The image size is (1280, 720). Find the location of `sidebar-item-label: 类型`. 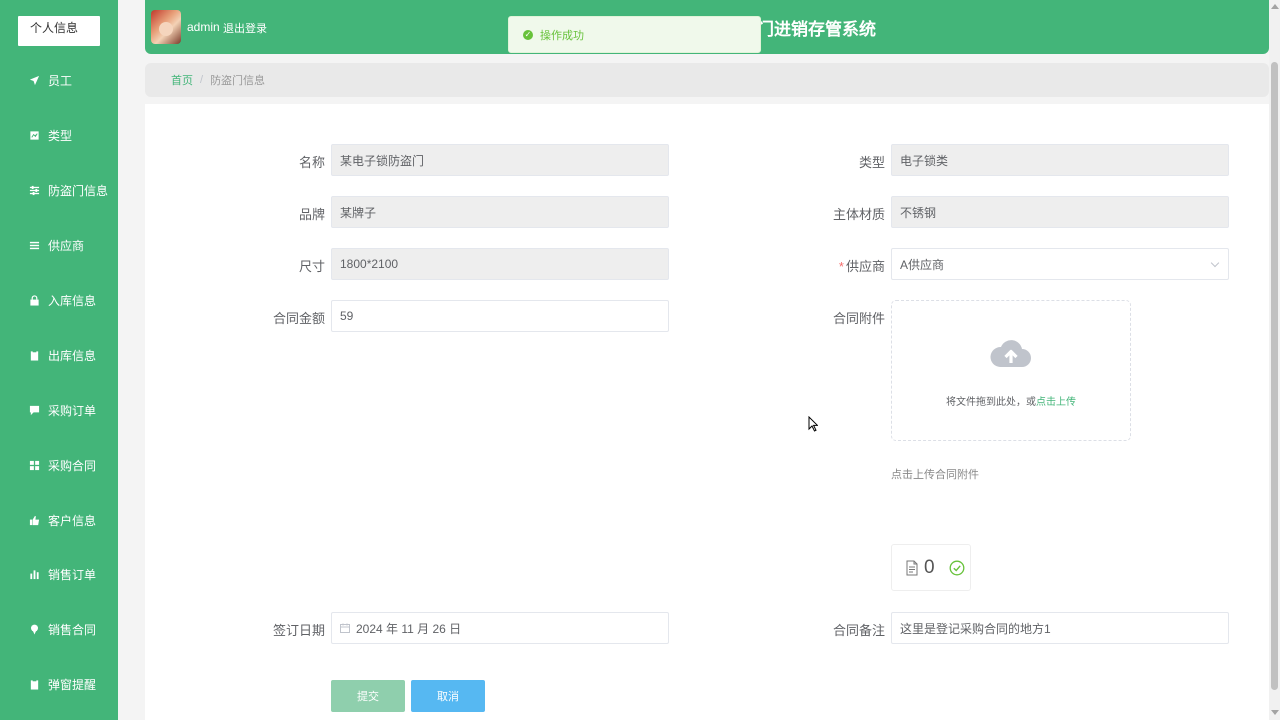

sidebar-item-label: 类型 is located at coordinates (60, 135).